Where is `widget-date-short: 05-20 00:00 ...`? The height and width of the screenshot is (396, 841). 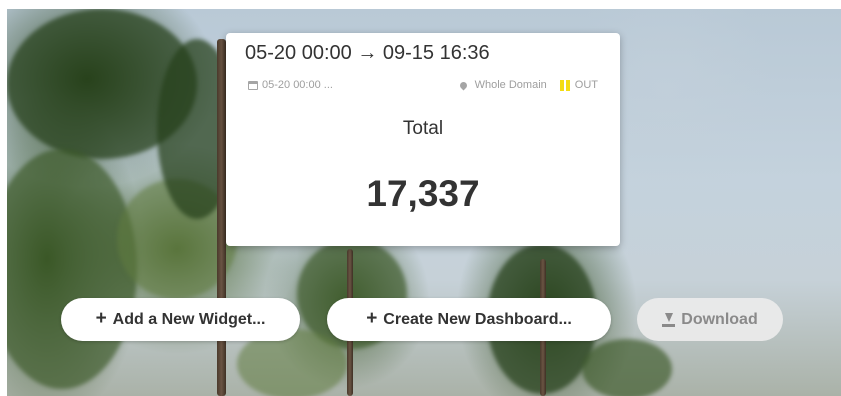 widget-date-short: 05-20 00:00 ... is located at coordinates (297, 85).